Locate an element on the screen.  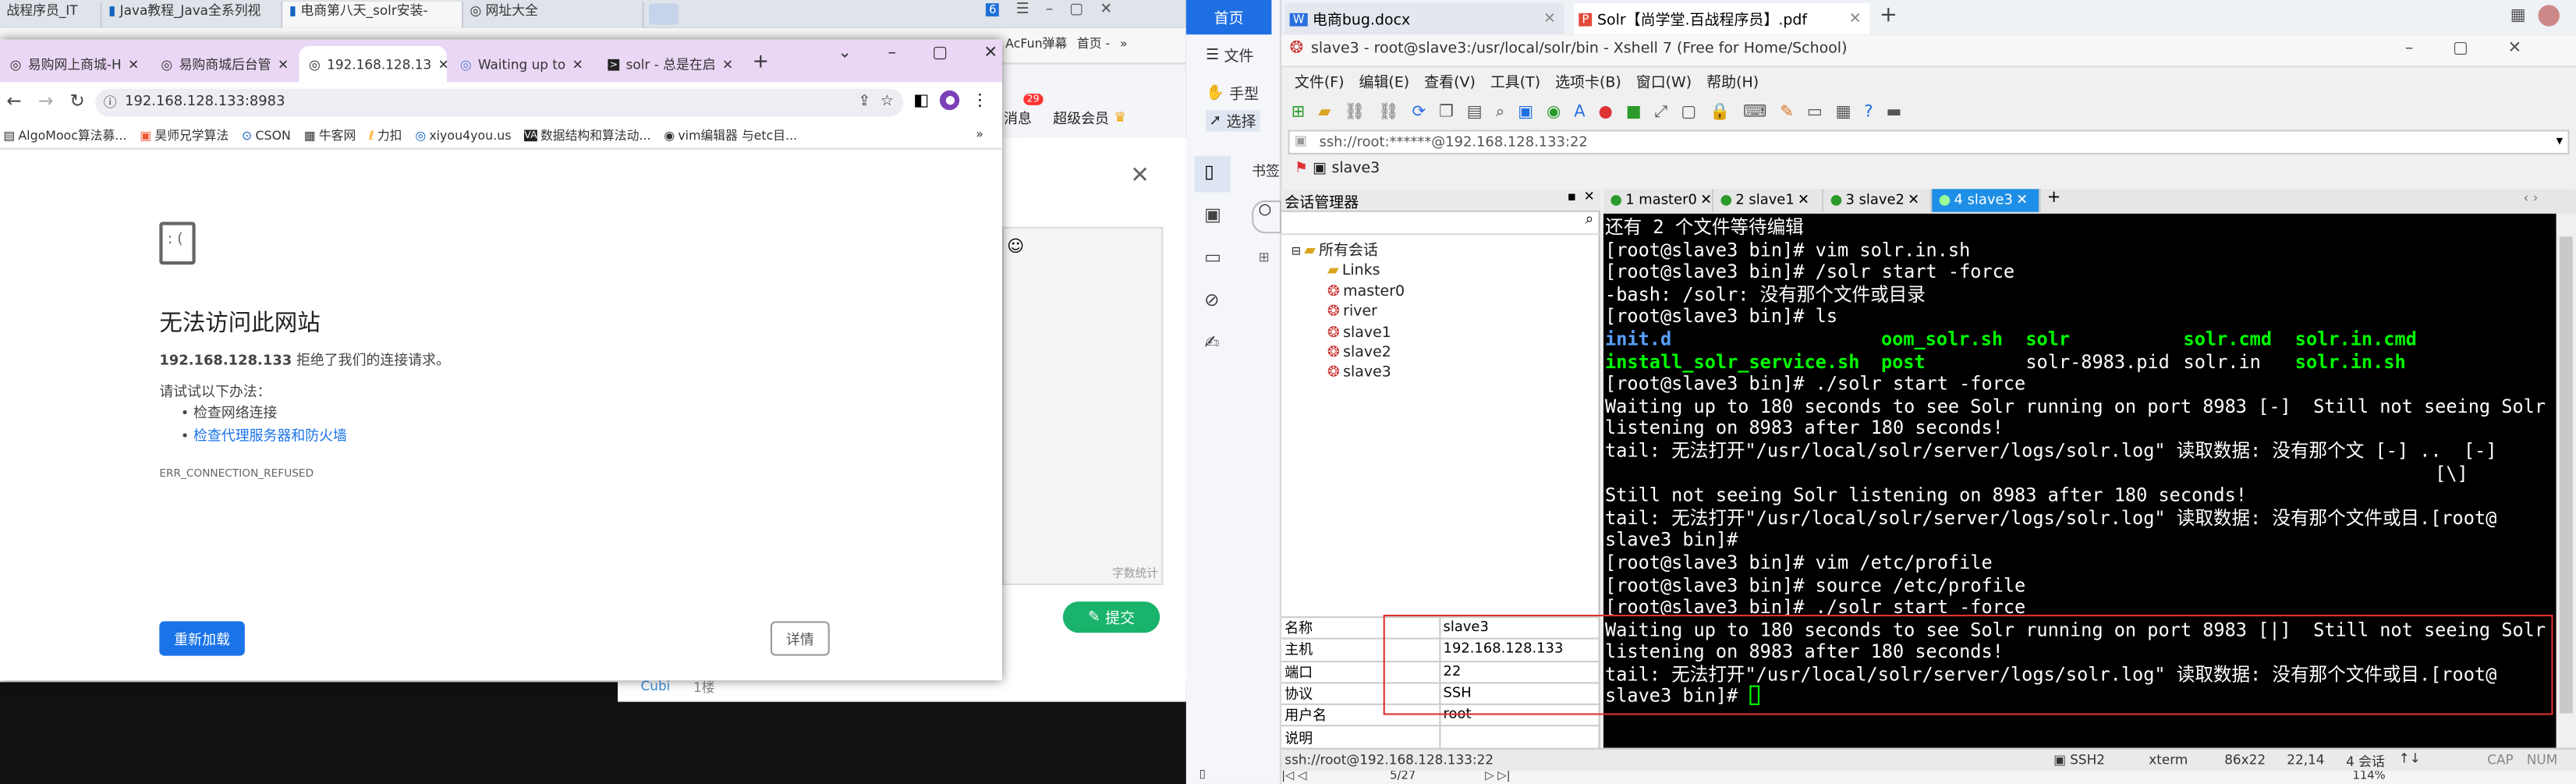
new-tab-button is located at coordinates (664, 14).